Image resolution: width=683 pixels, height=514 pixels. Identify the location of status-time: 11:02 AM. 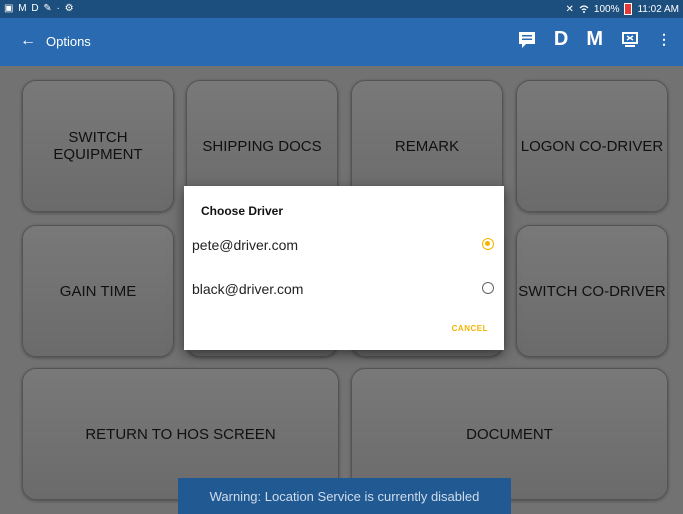
(658, 9).